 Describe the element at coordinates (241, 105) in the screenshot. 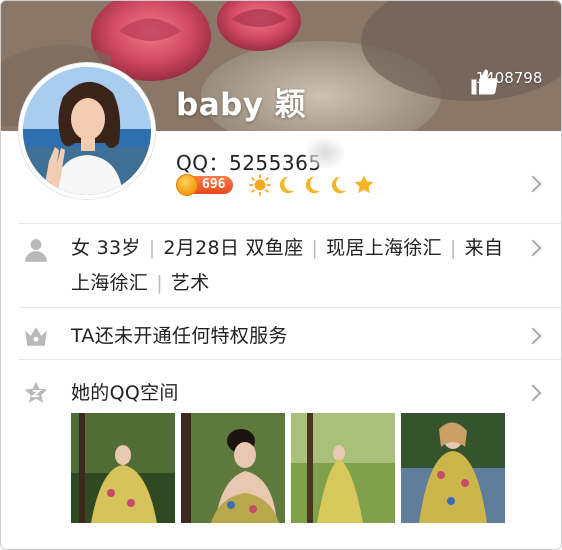

I see `profile-name: baby 颖` at that location.